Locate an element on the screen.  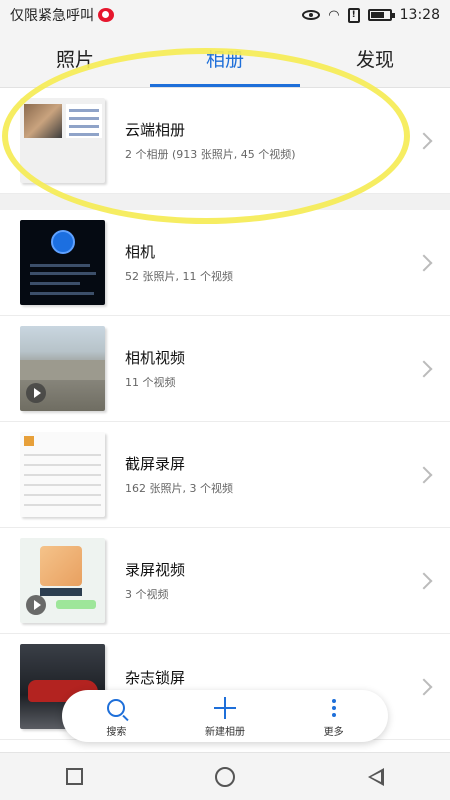
bottom-toolbar: 搜索 新建相册 更多 is located at coordinates (225, 716).